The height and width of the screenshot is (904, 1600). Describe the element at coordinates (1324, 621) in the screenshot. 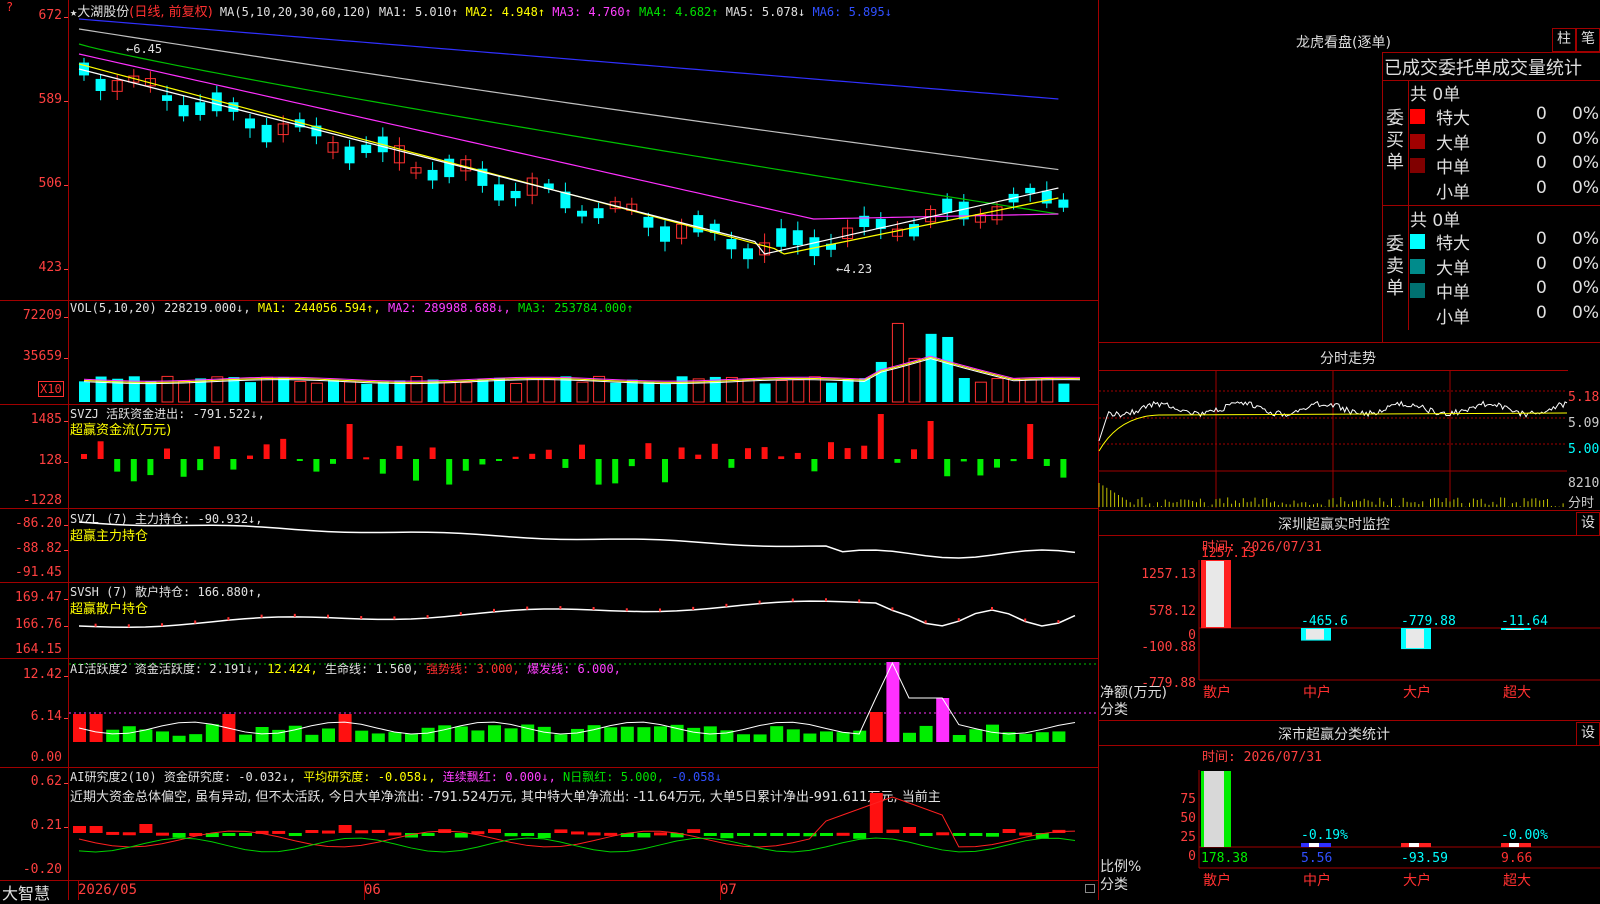

I see `net-value-label: -465.6` at that location.